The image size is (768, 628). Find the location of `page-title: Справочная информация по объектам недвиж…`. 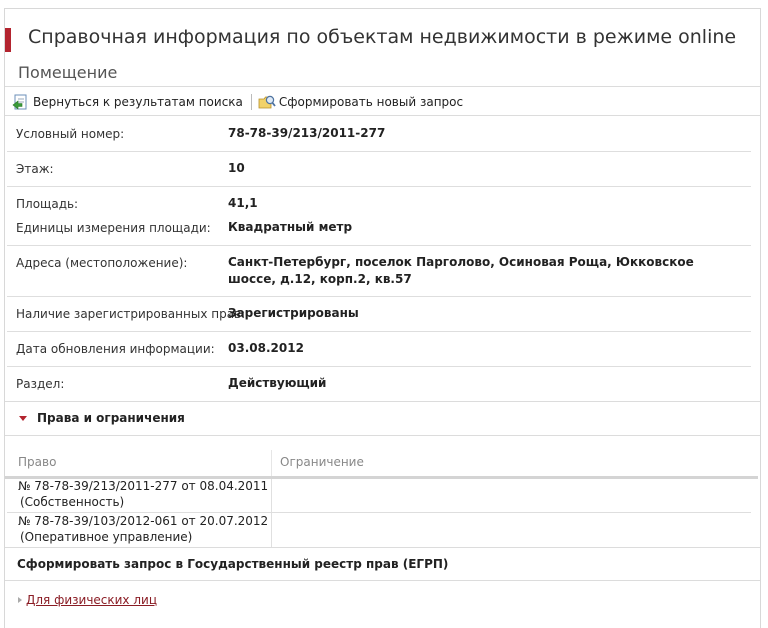

page-title: Справочная информация по объектам недвиж… is located at coordinates (382, 37).